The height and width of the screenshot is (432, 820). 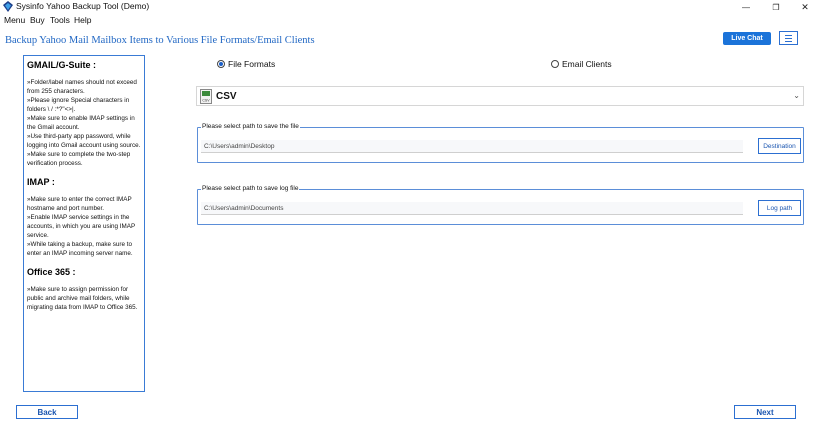 I want to click on minimize-icon: —, so click(x=746, y=7).